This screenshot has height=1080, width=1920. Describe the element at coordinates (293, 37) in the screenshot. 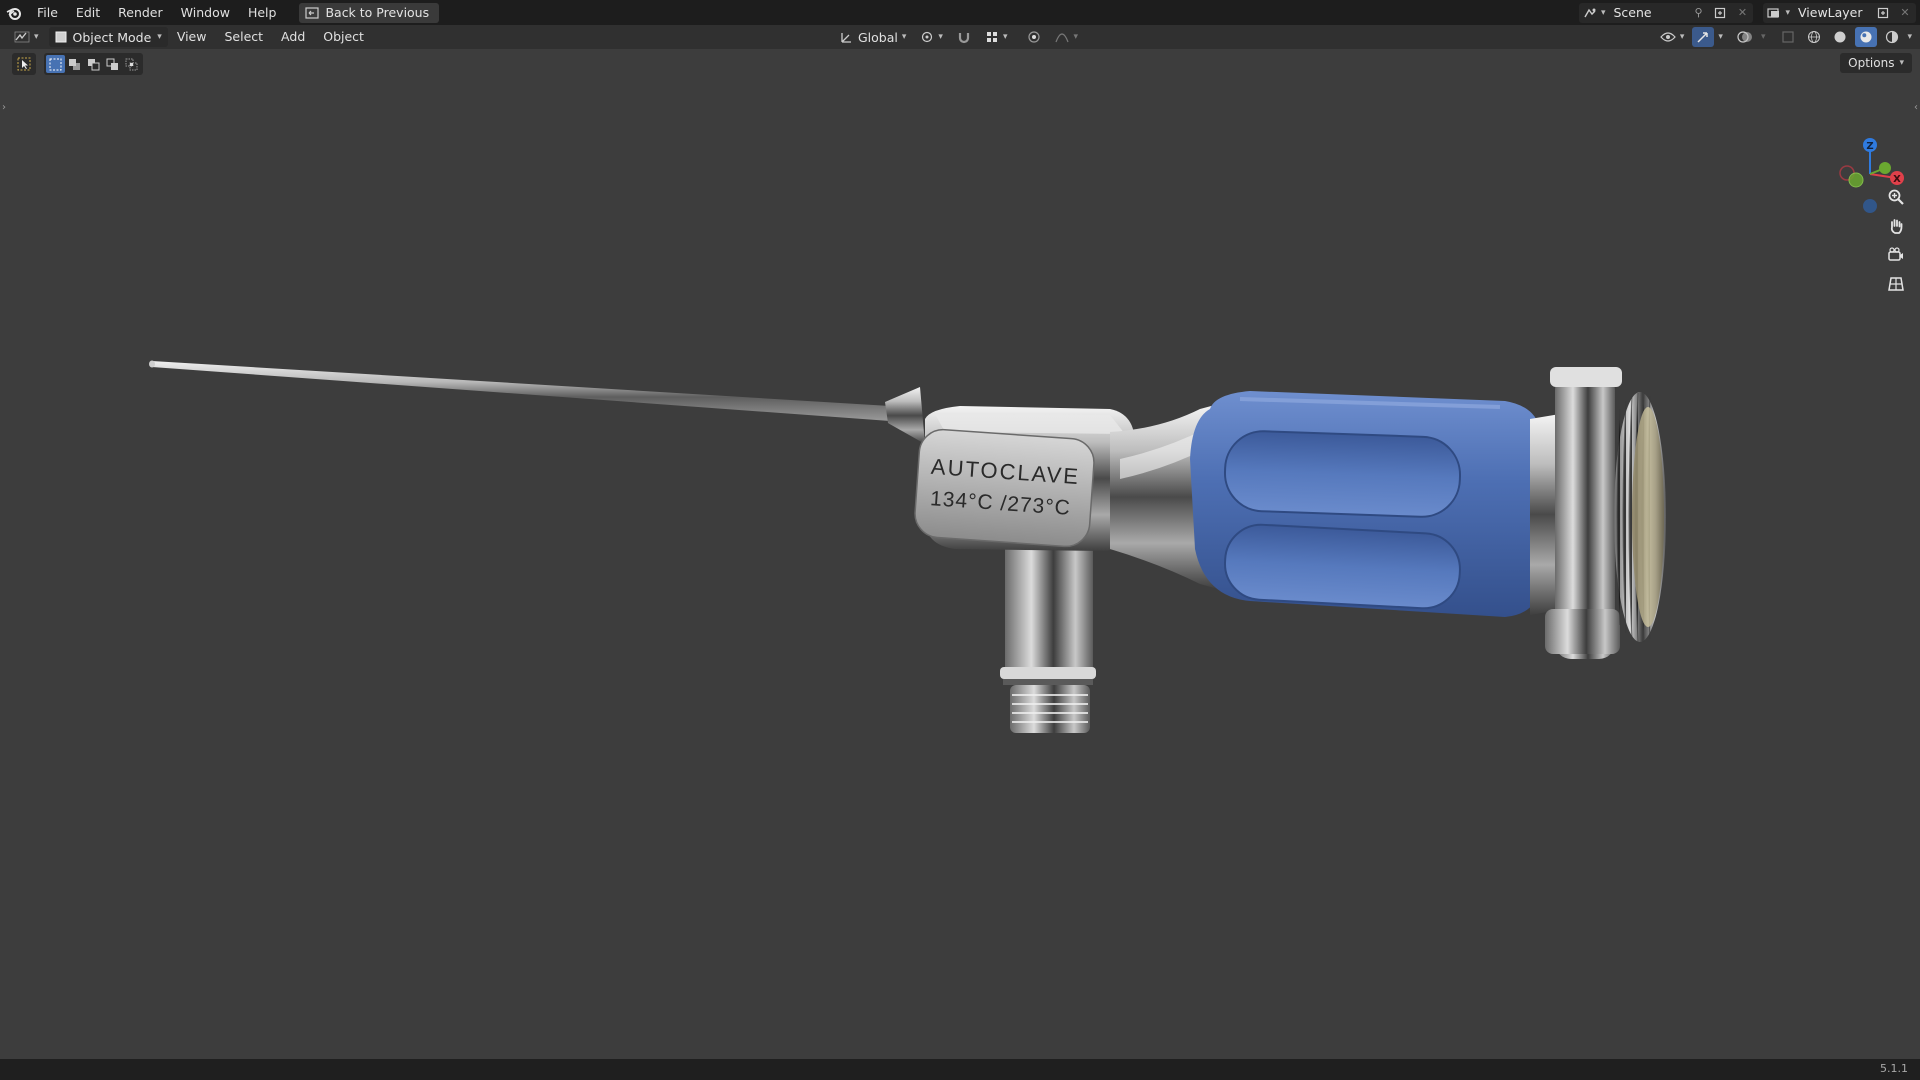

I see `menu-add: Add` at that location.